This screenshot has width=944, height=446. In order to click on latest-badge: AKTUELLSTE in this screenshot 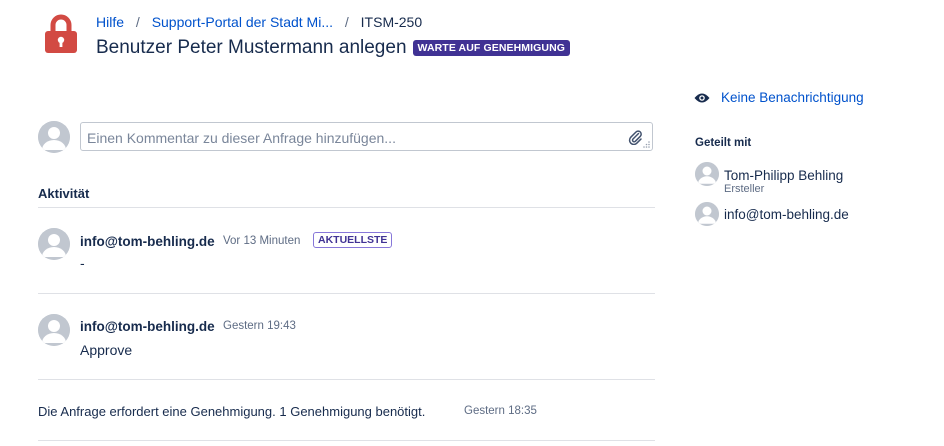, I will do `click(353, 240)`.